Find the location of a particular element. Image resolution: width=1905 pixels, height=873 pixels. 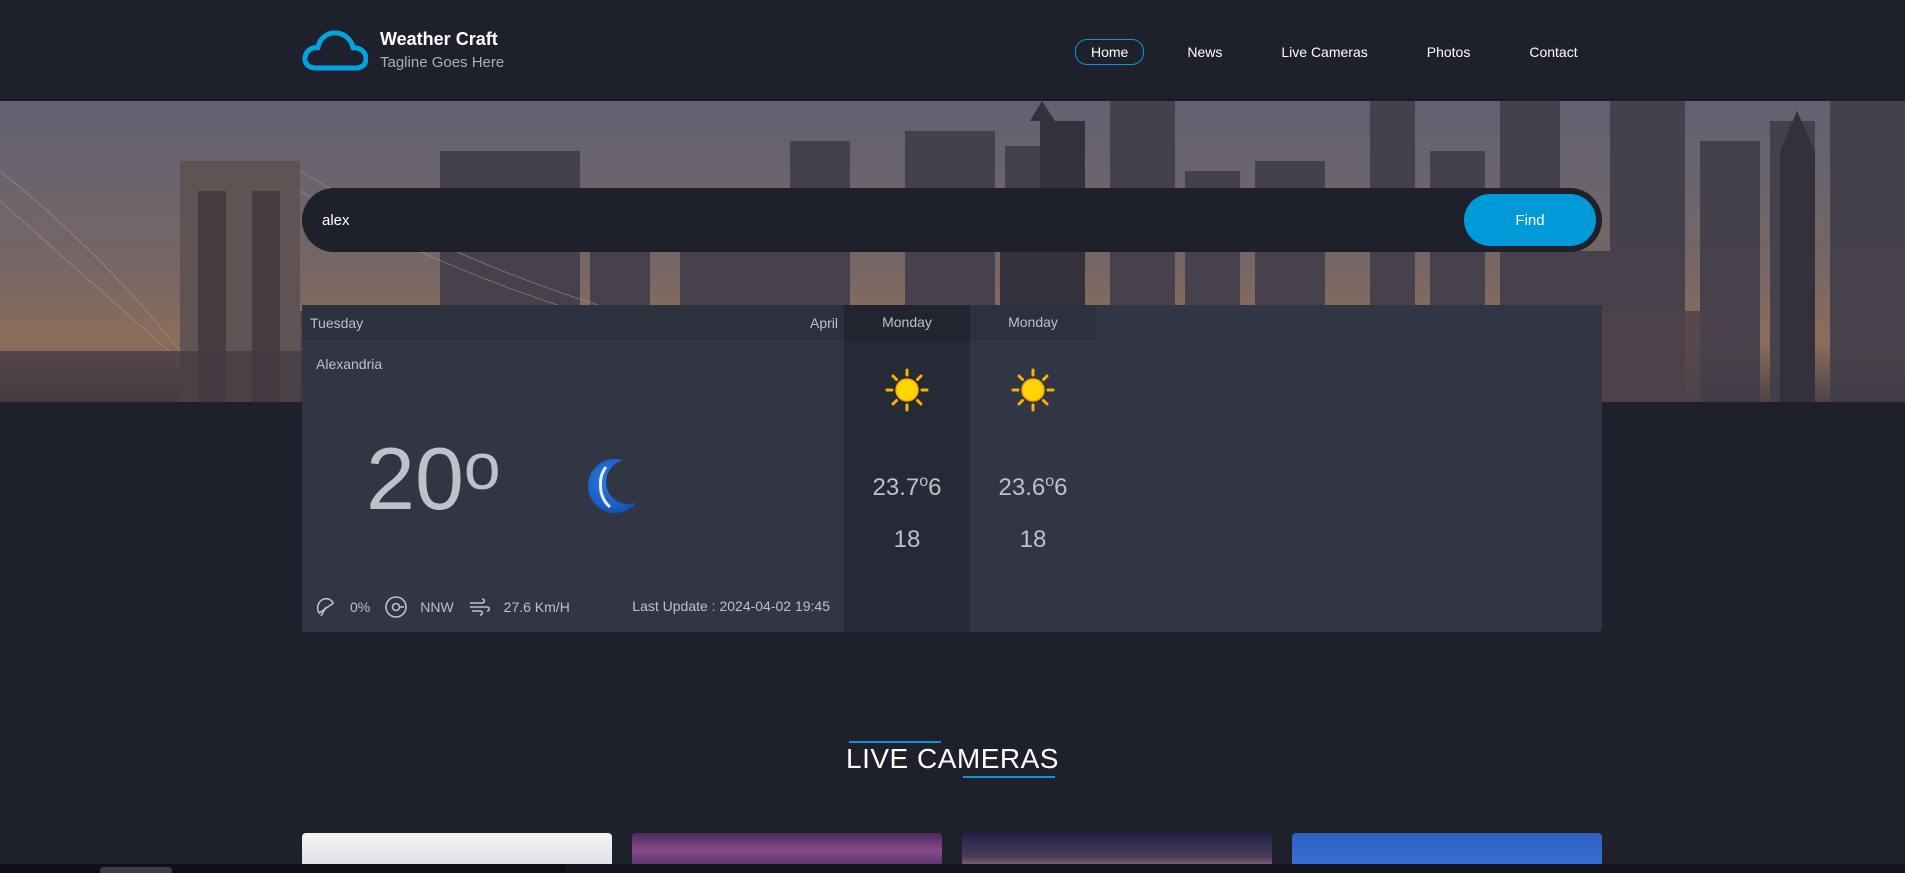

live-cameras-title: LIVE CAMERAS is located at coordinates (952, 758).